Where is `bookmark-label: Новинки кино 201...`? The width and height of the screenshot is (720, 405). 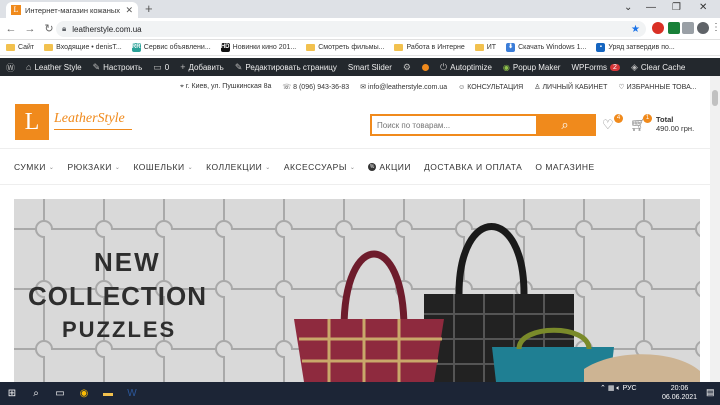 bookmark-label: Новинки кино 201... is located at coordinates (264, 47).